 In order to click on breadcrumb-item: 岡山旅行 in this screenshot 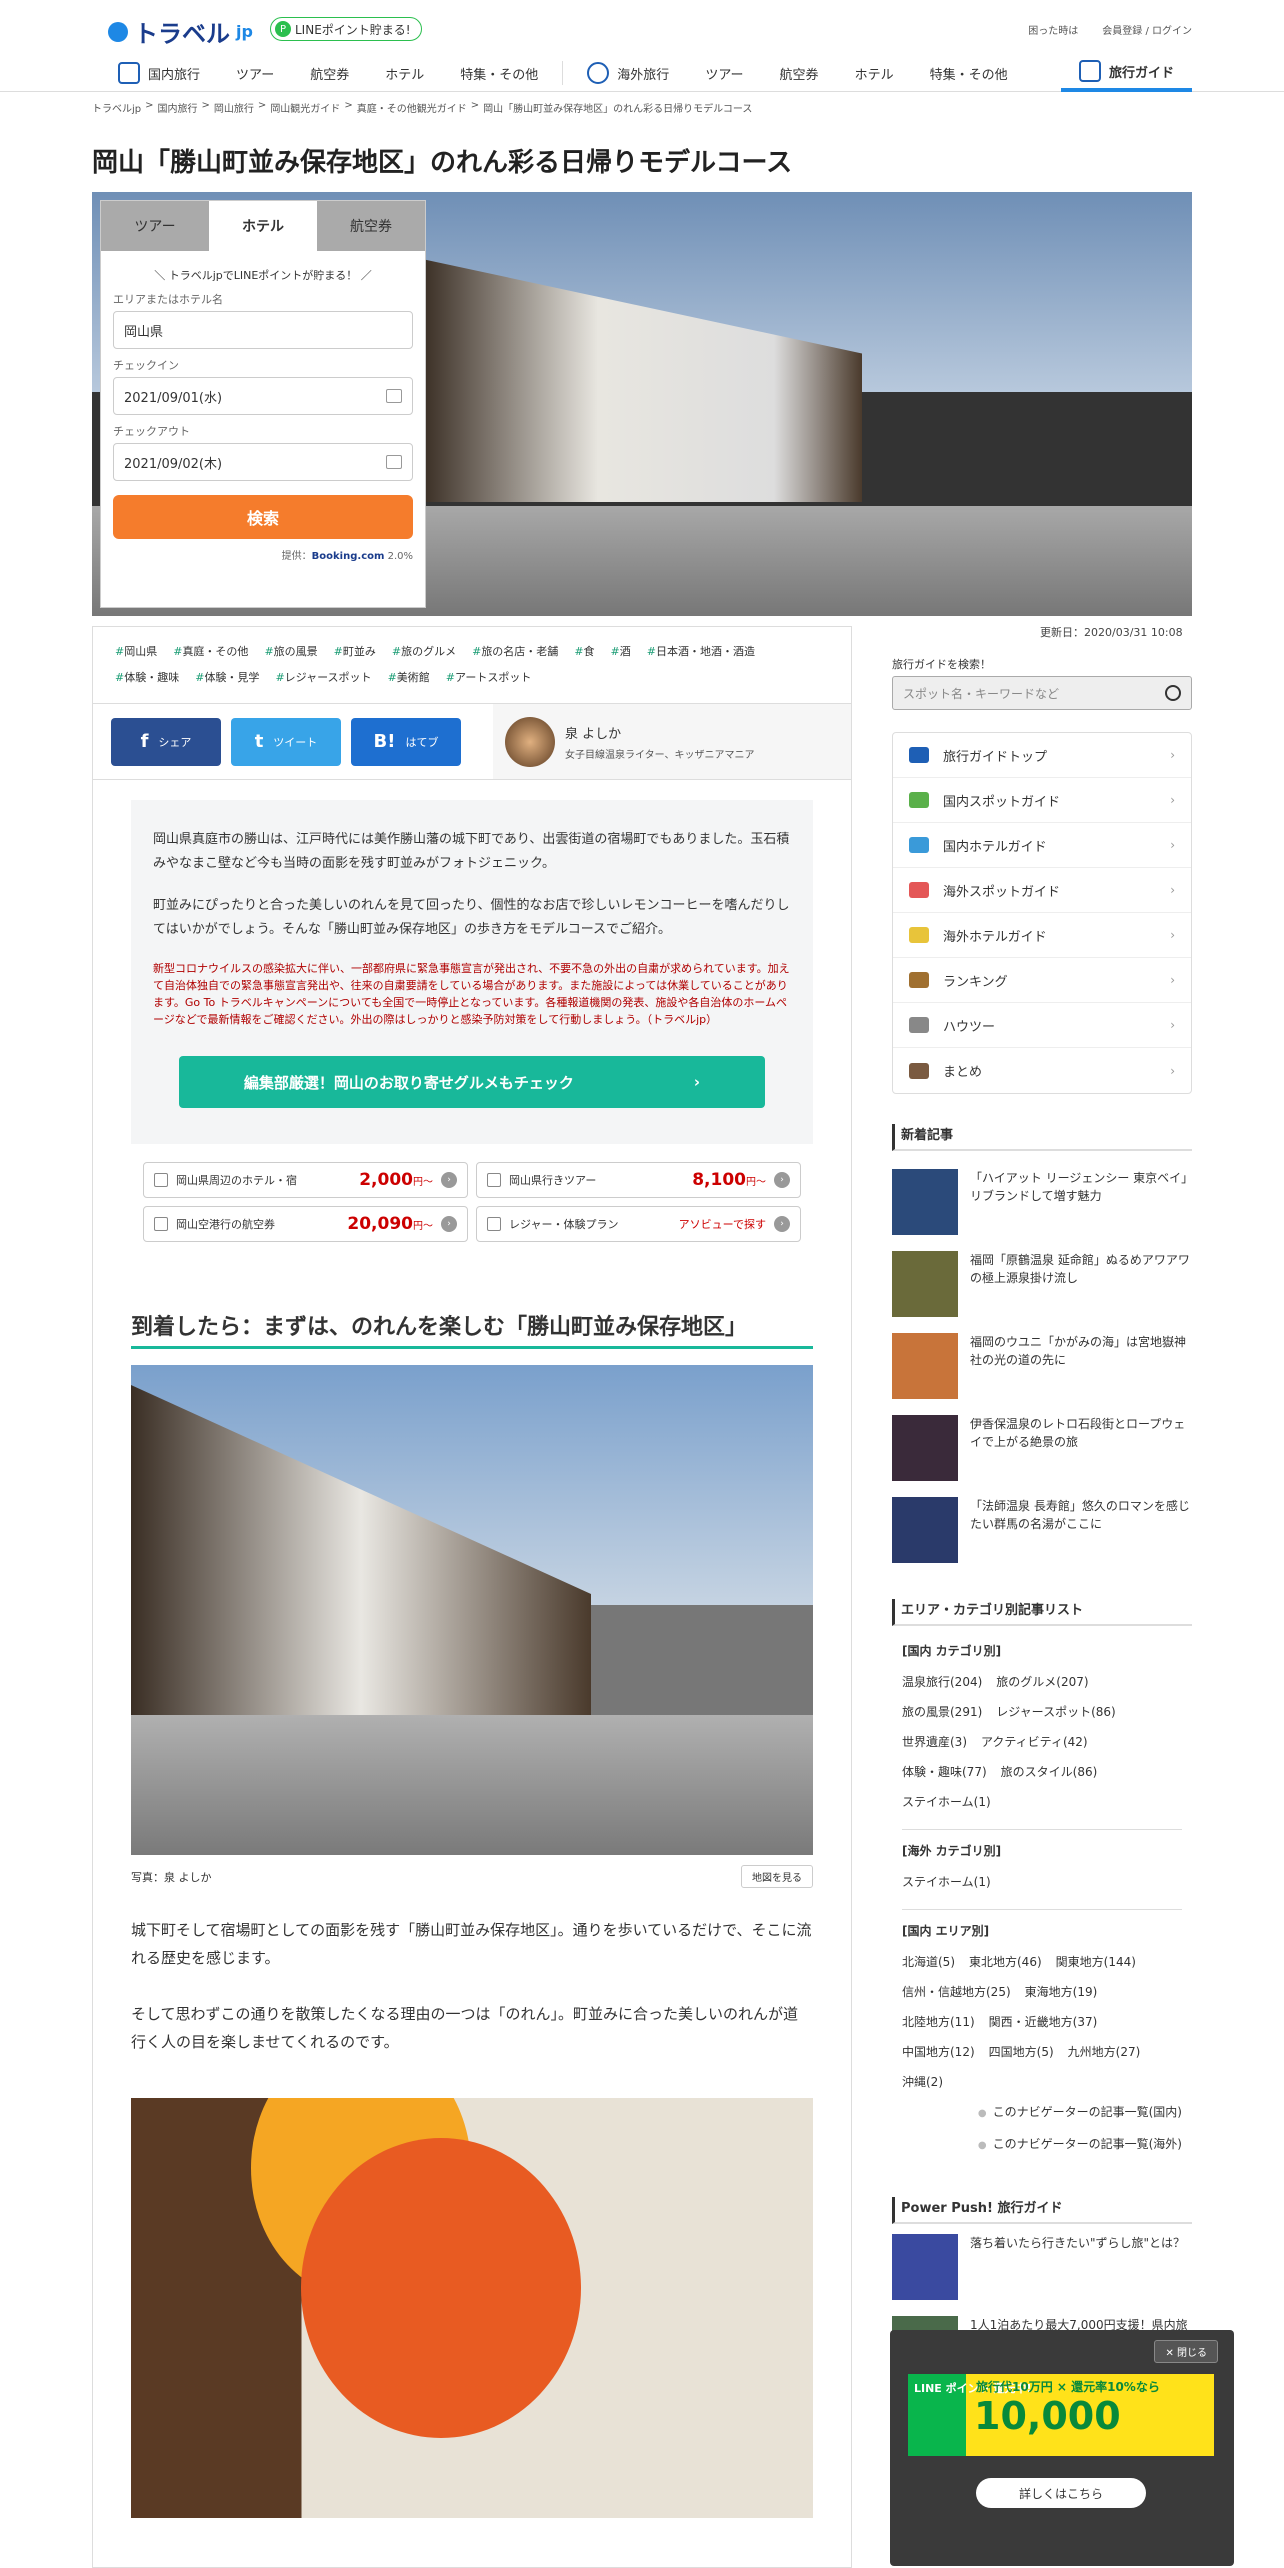, I will do `click(234, 107)`.